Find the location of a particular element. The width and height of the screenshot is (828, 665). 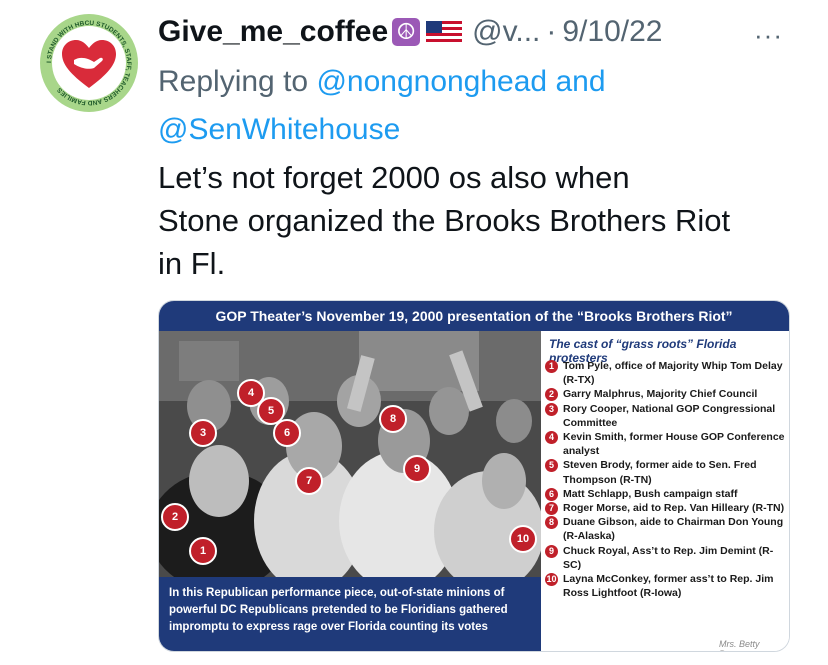

cast-number-badge: 1 is located at coordinates (551, 366).